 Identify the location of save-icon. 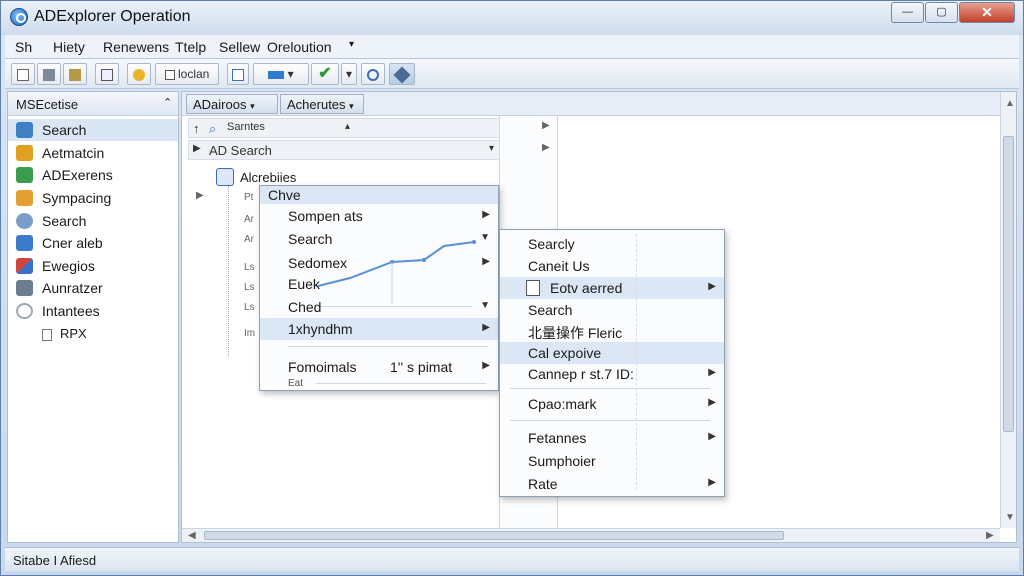
(49, 74).